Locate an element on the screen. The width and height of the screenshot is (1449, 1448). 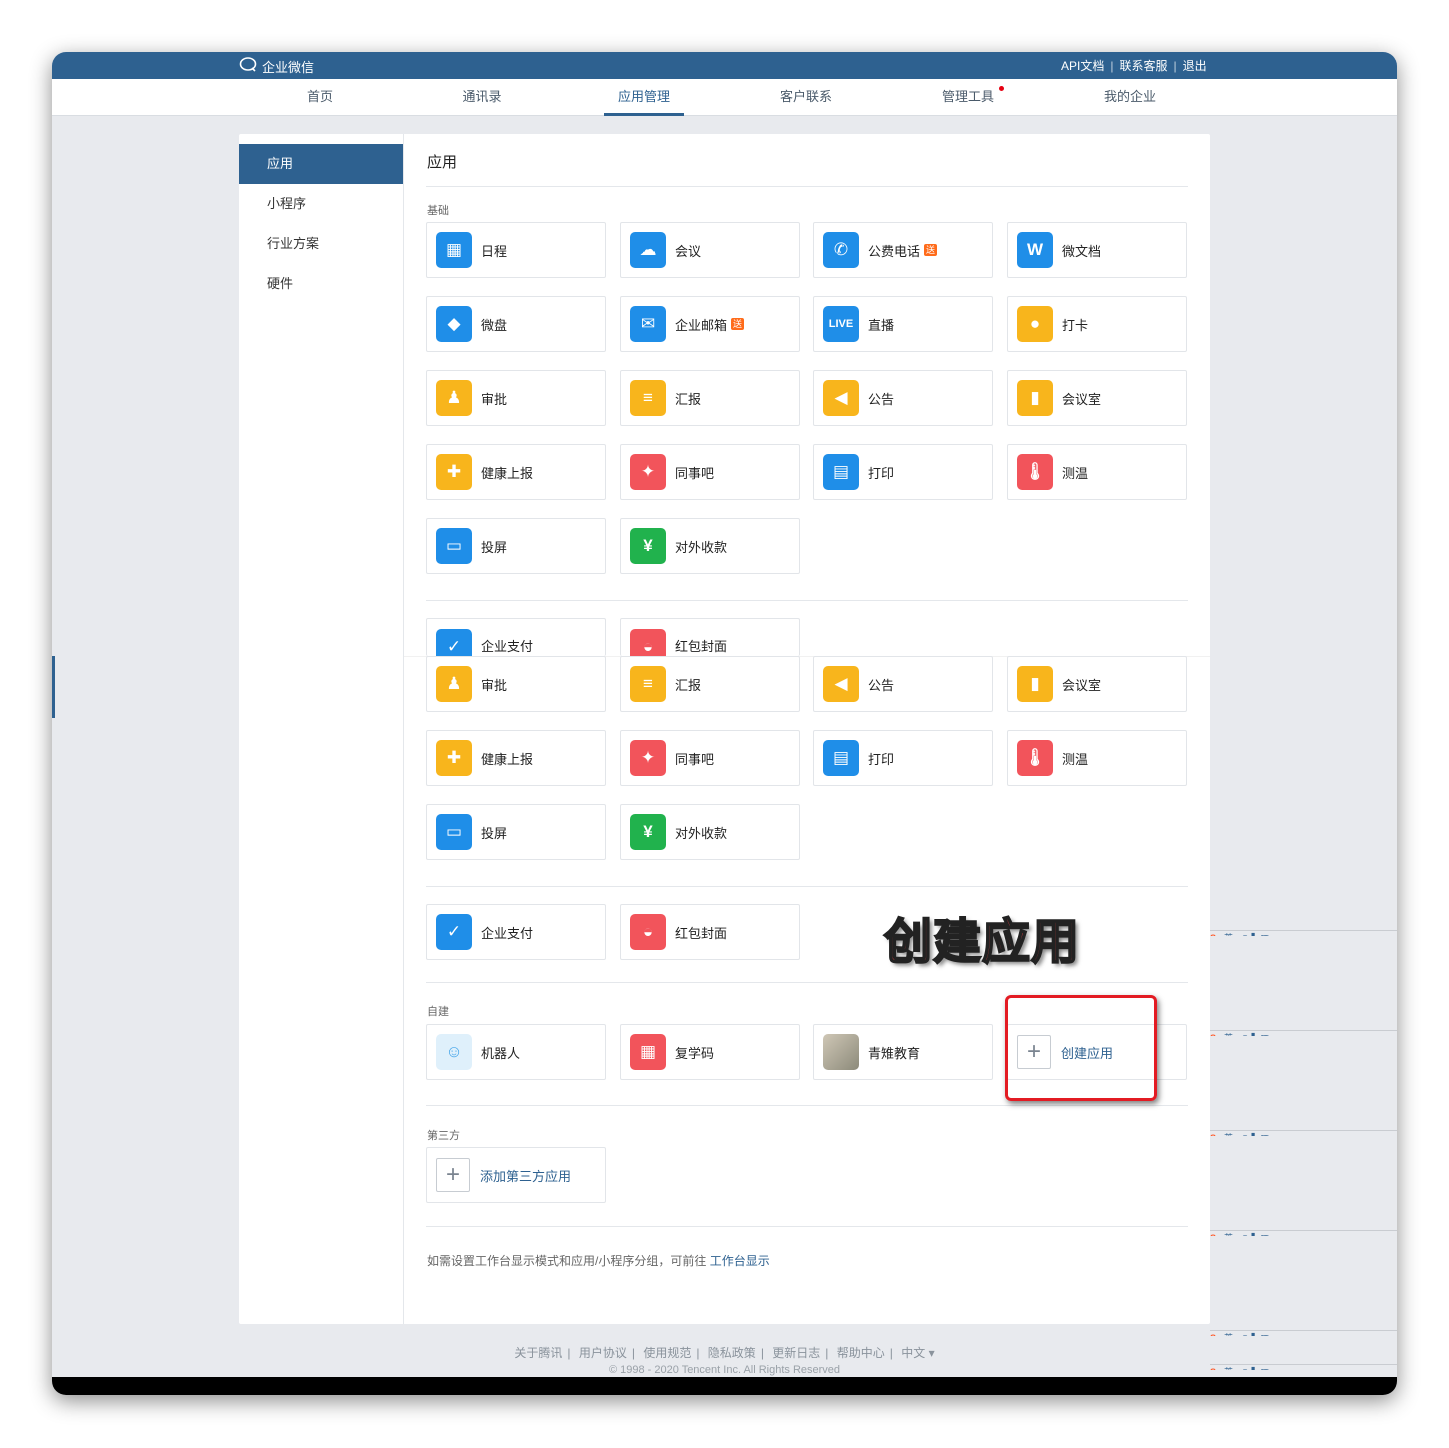
yen-shield-icon: ¥ is located at coordinates (648, 832).